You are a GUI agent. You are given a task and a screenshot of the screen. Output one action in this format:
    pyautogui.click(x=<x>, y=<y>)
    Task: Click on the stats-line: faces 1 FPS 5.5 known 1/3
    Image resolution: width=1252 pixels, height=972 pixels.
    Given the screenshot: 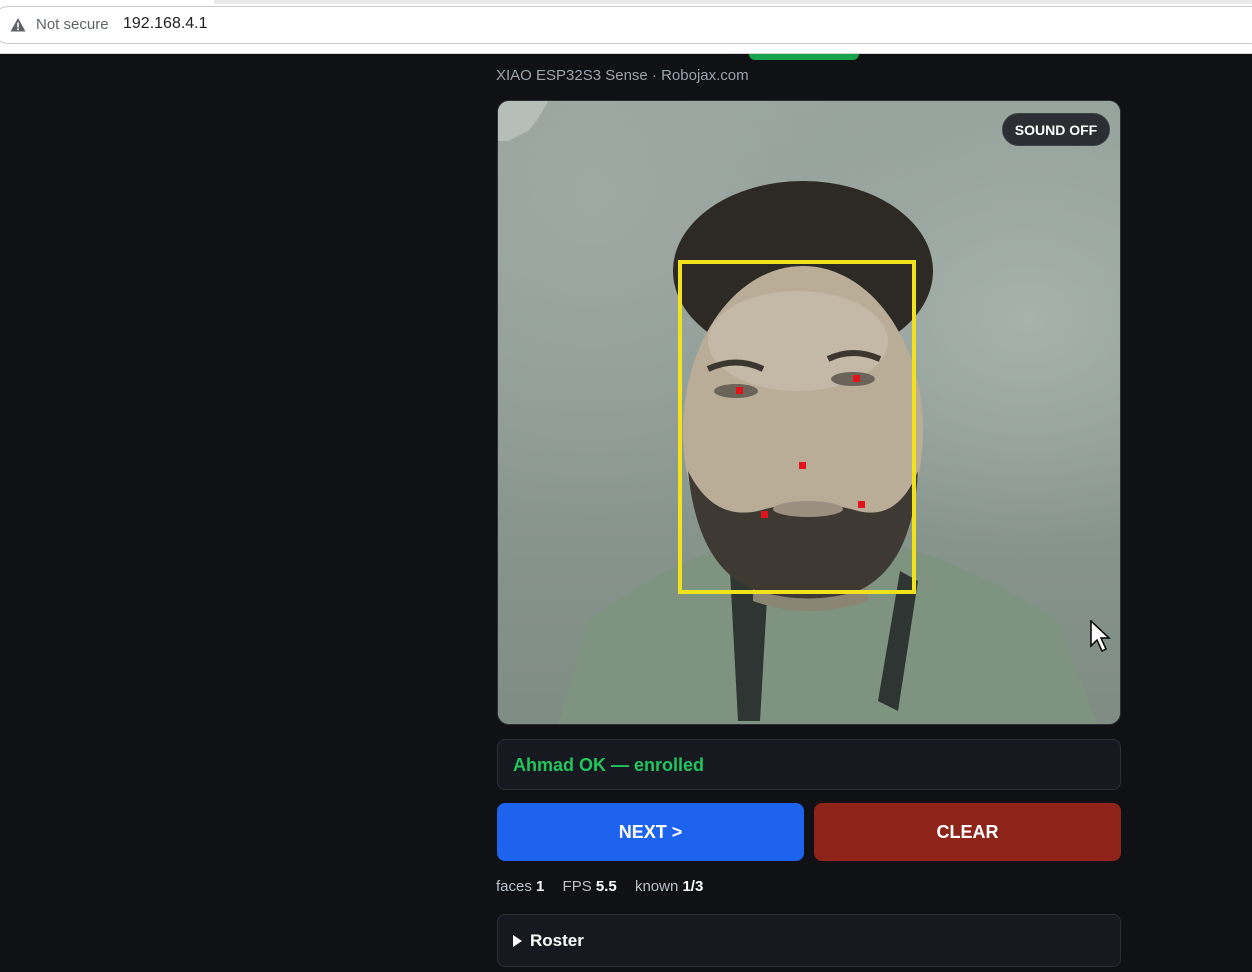 What is the action you would take?
    pyautogui.click(x=599, y=886)
    